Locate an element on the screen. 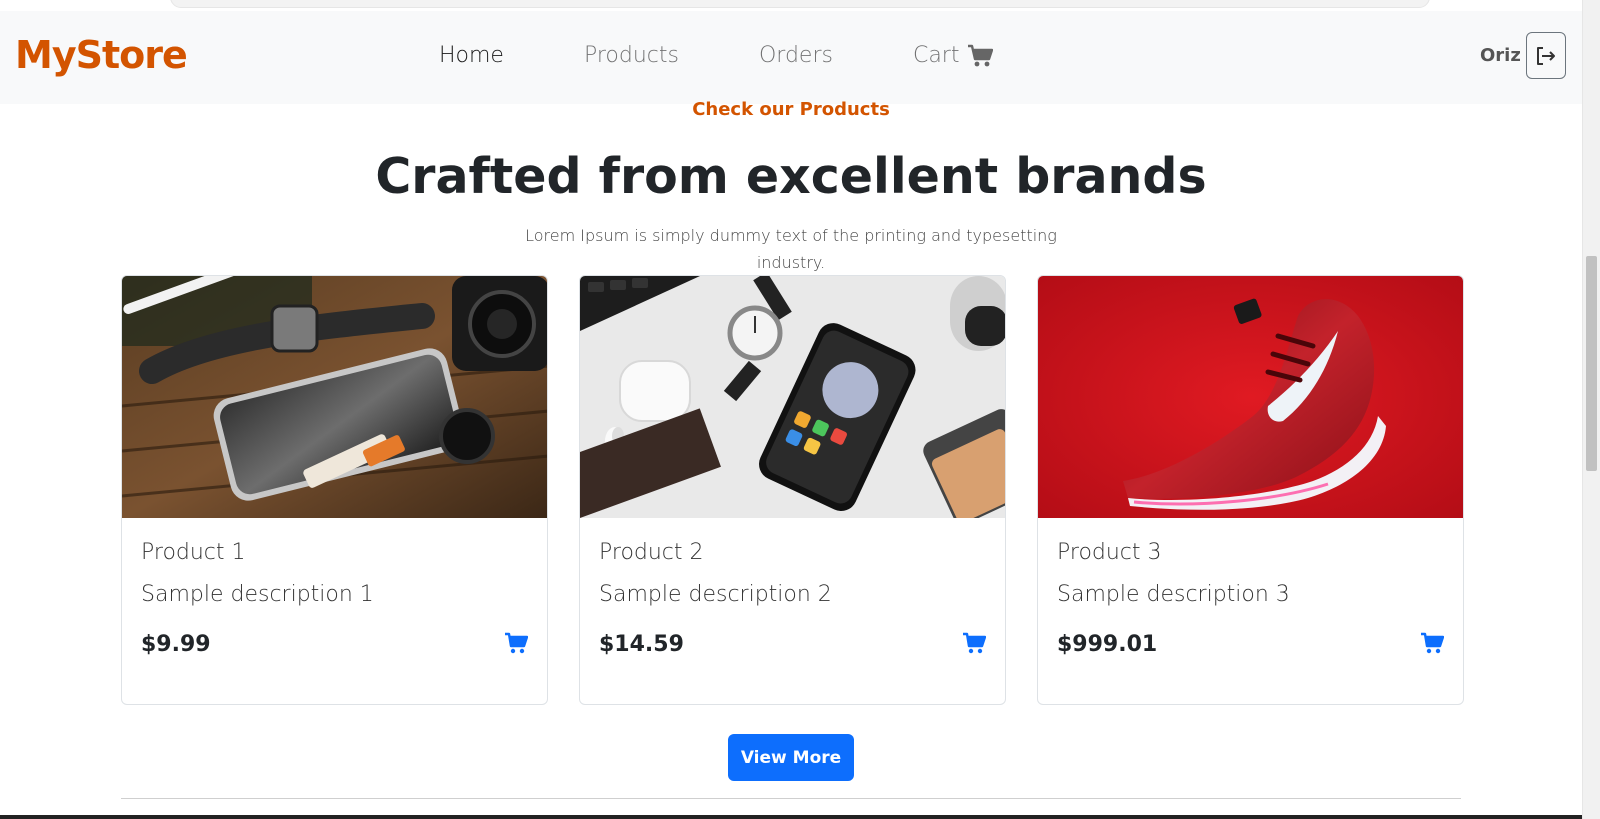 This screenshot has width=1600, height=819. search-bar-edge is located at coordinates (800, 4).